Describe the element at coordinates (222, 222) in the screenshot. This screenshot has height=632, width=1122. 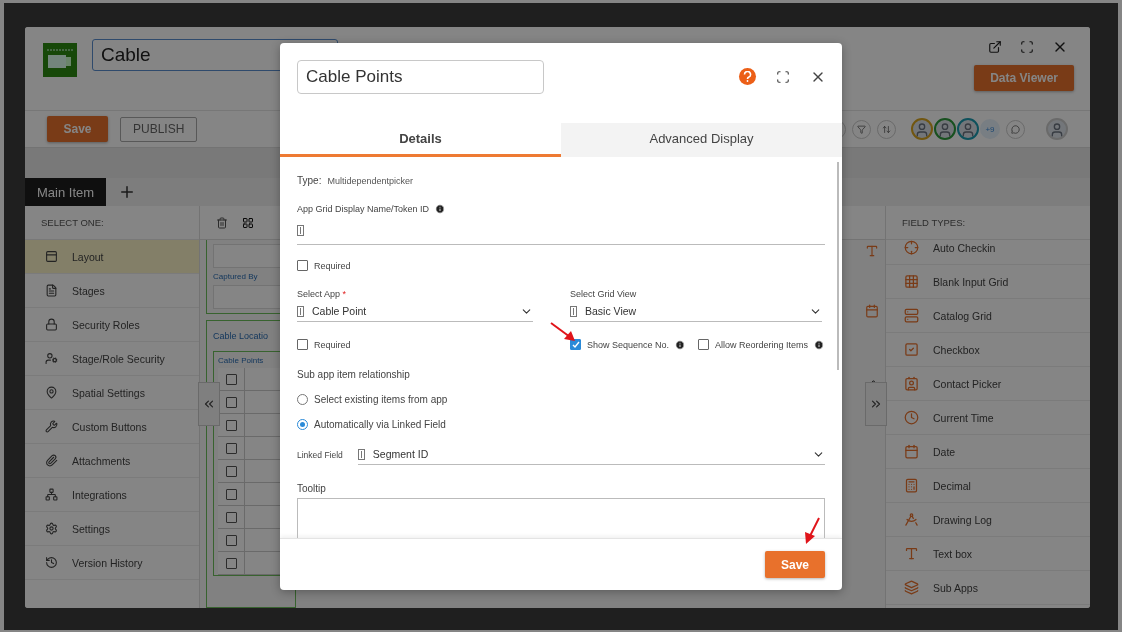
I see `trash-icon` at that location.